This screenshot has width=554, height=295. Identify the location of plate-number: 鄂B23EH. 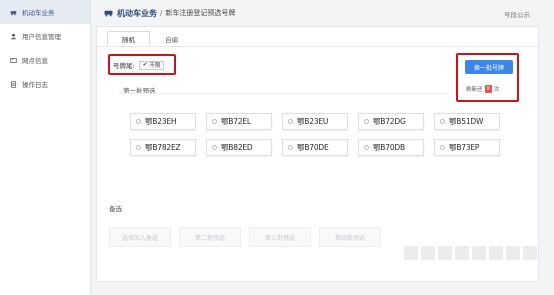
(161, 121).